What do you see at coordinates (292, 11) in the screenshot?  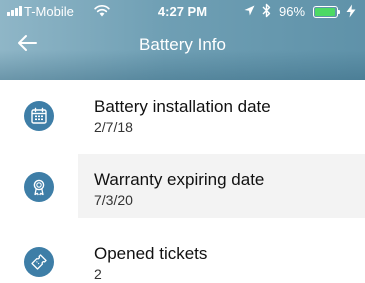 I see `battery-percent: 96%` at bounding box center [292, 11].